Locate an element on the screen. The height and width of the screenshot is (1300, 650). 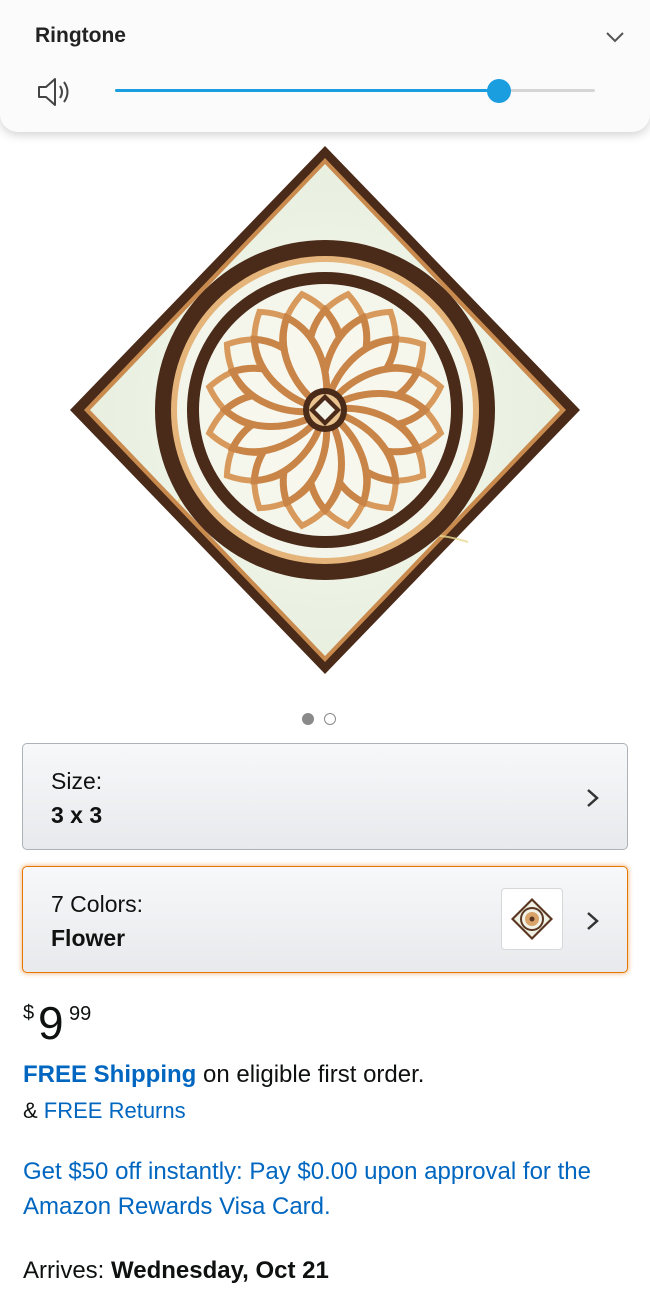
shipping-text: on eligible first order. is located at coordinates (310, 1074).